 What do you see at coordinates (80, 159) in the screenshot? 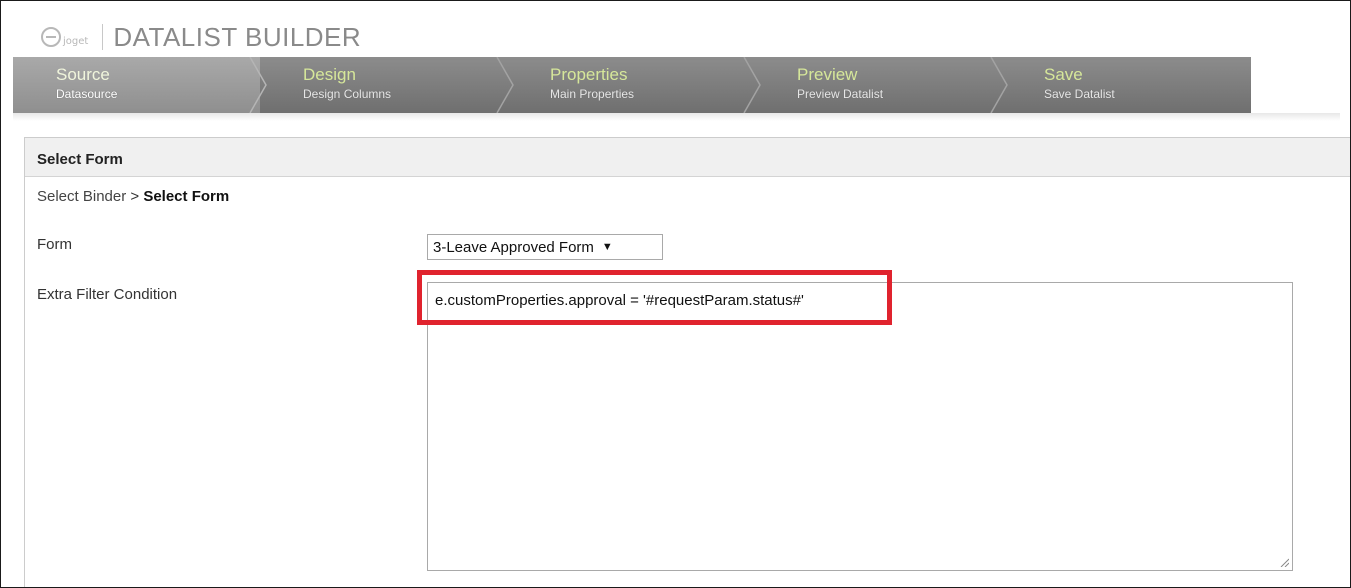
I see `panel-title: Select Form` at bounding box center [80, 159].